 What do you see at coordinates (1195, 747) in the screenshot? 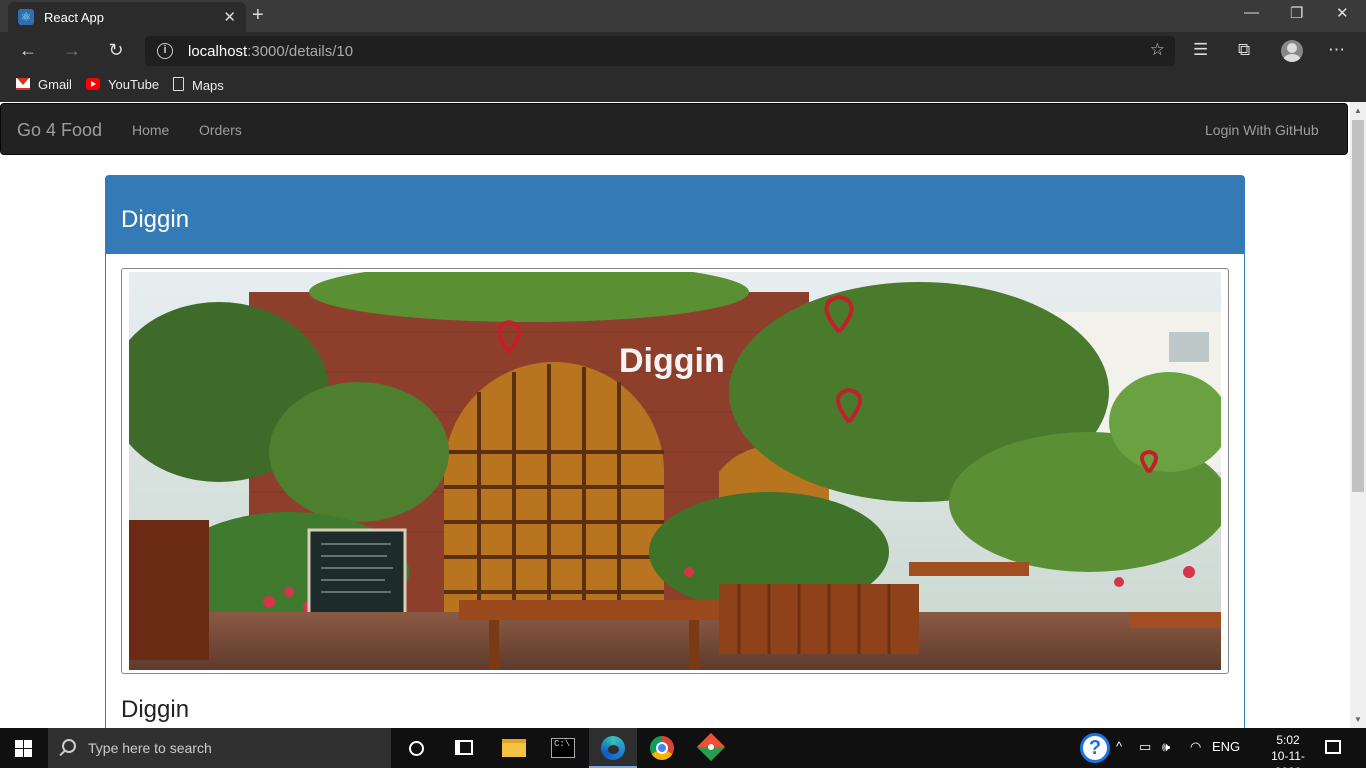
I see `wifi-icon: ◠` at bounding box center [1195, 747].